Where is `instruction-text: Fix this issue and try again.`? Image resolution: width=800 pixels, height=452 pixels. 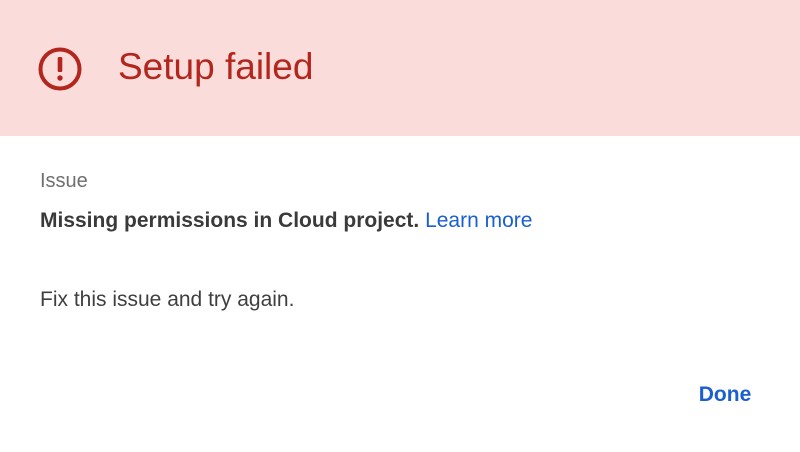
instruction-text: Fix this issue and try again. is located at coordinates (167, 299).